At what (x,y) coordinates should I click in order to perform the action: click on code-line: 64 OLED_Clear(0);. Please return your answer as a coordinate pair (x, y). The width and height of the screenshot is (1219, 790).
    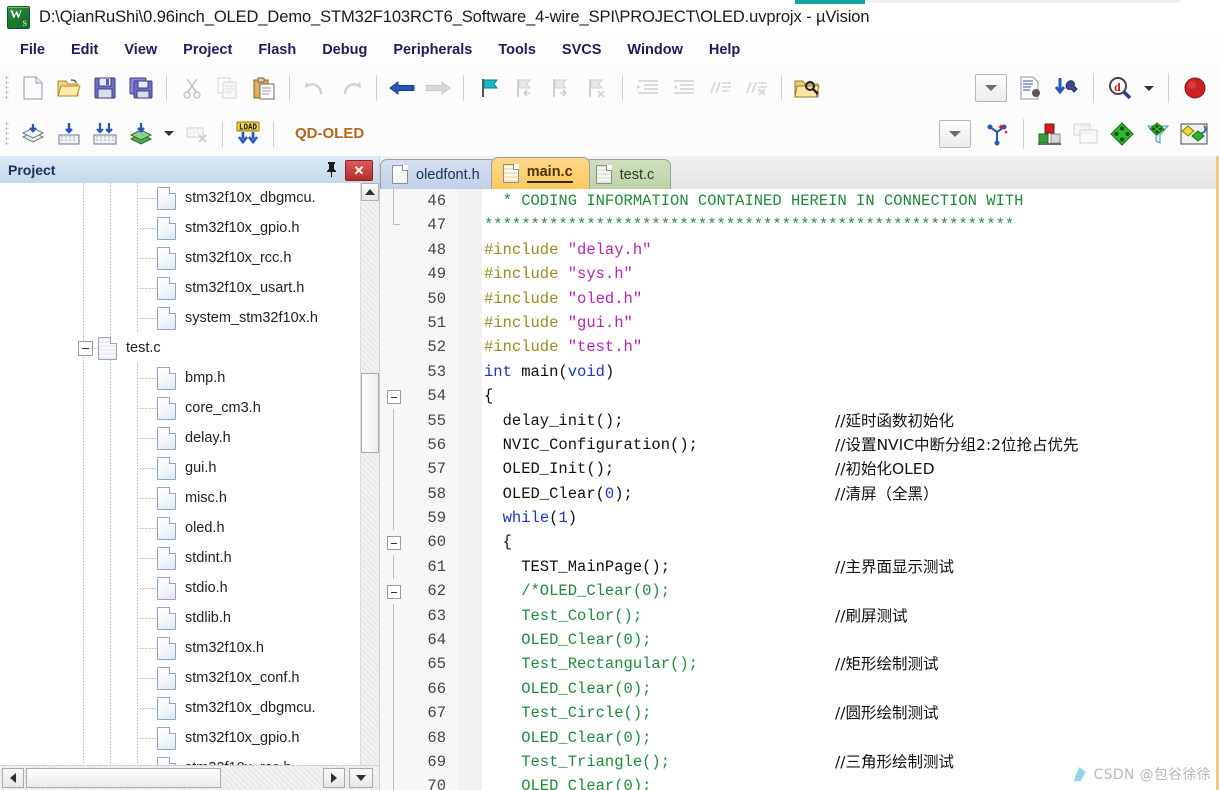
    Looking at the image, I should click on (799, 640).